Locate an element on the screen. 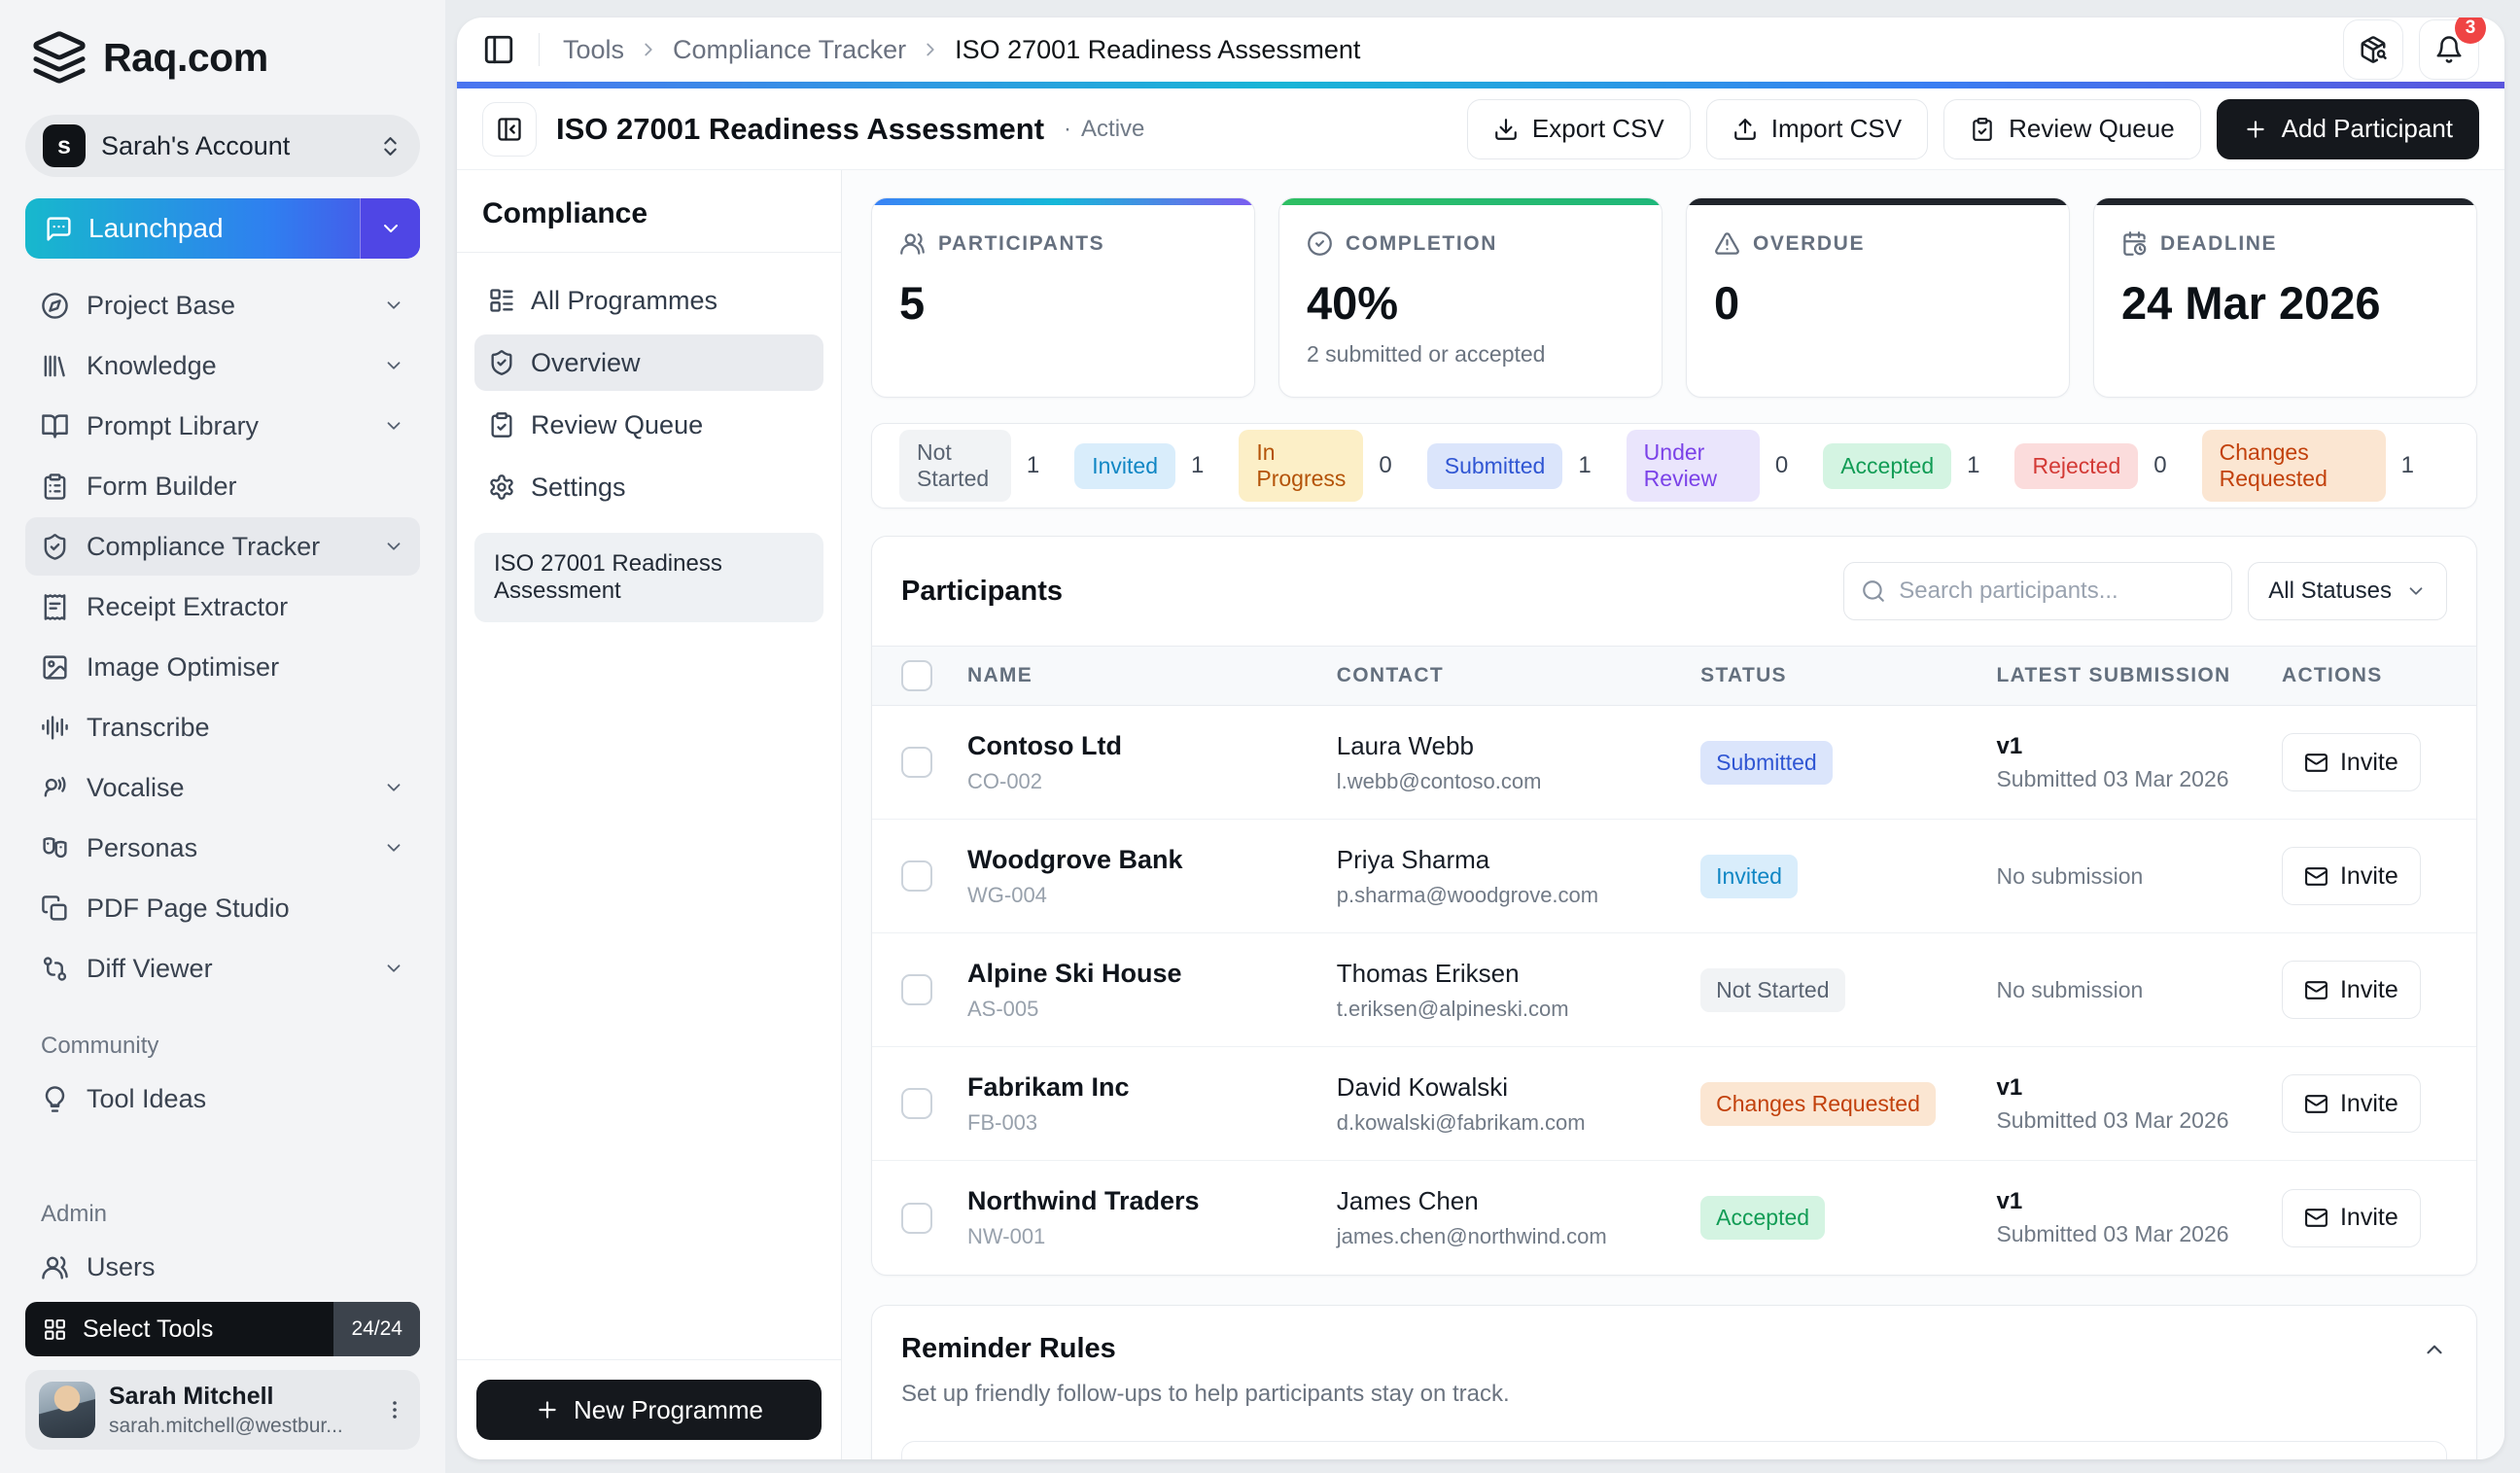 The height and width of the screenshot is (1473, 2520). brand-name: Raq.com is located at coordinates (185, 57).